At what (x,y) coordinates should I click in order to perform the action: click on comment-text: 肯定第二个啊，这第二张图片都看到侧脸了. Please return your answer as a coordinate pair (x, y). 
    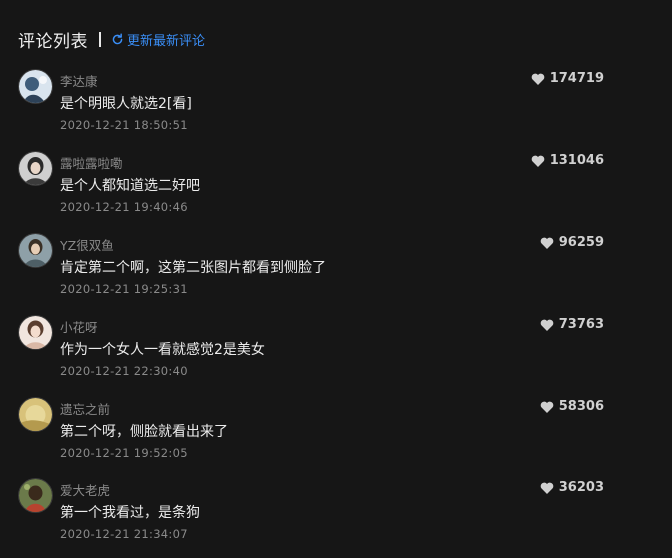
    Looking at the image, I should click on (193, 268).